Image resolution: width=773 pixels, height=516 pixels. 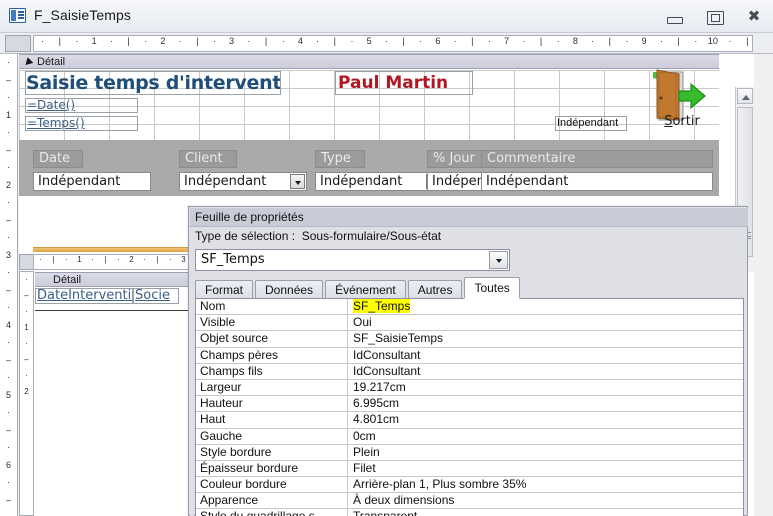 What do you see at coordinates (208, 159) in the screenshot?
I see `field-label-1: Client` at bounding box center [208, 159].